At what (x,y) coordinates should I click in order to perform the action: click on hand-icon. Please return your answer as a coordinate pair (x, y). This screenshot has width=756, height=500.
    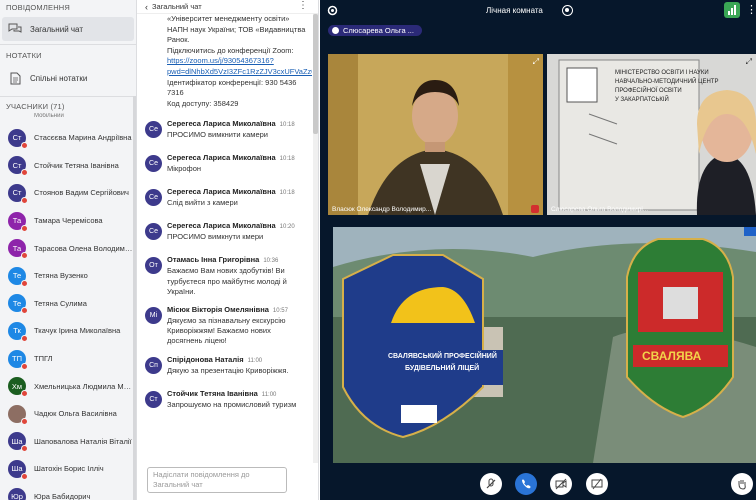
    Looking at the image, I should click on (742, 485).